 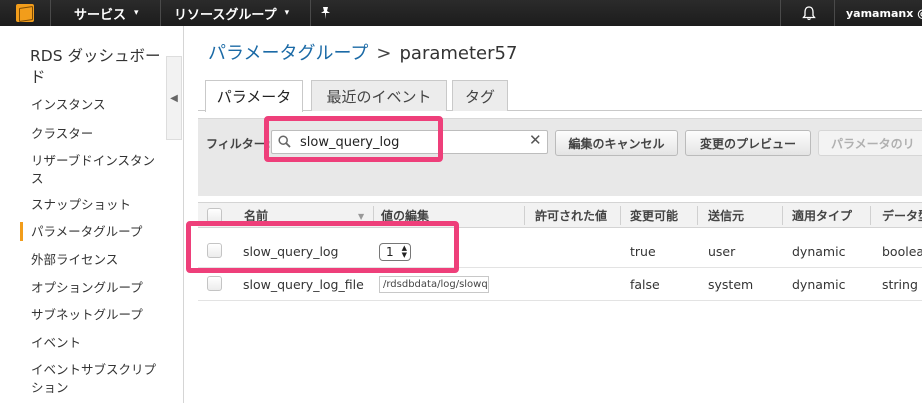 What do you see at coordinates (288, 53) in the screenshot?
I see `breadcrumb-parameter-groups-link: パラメータグループ` at bounding box center [288, 53].